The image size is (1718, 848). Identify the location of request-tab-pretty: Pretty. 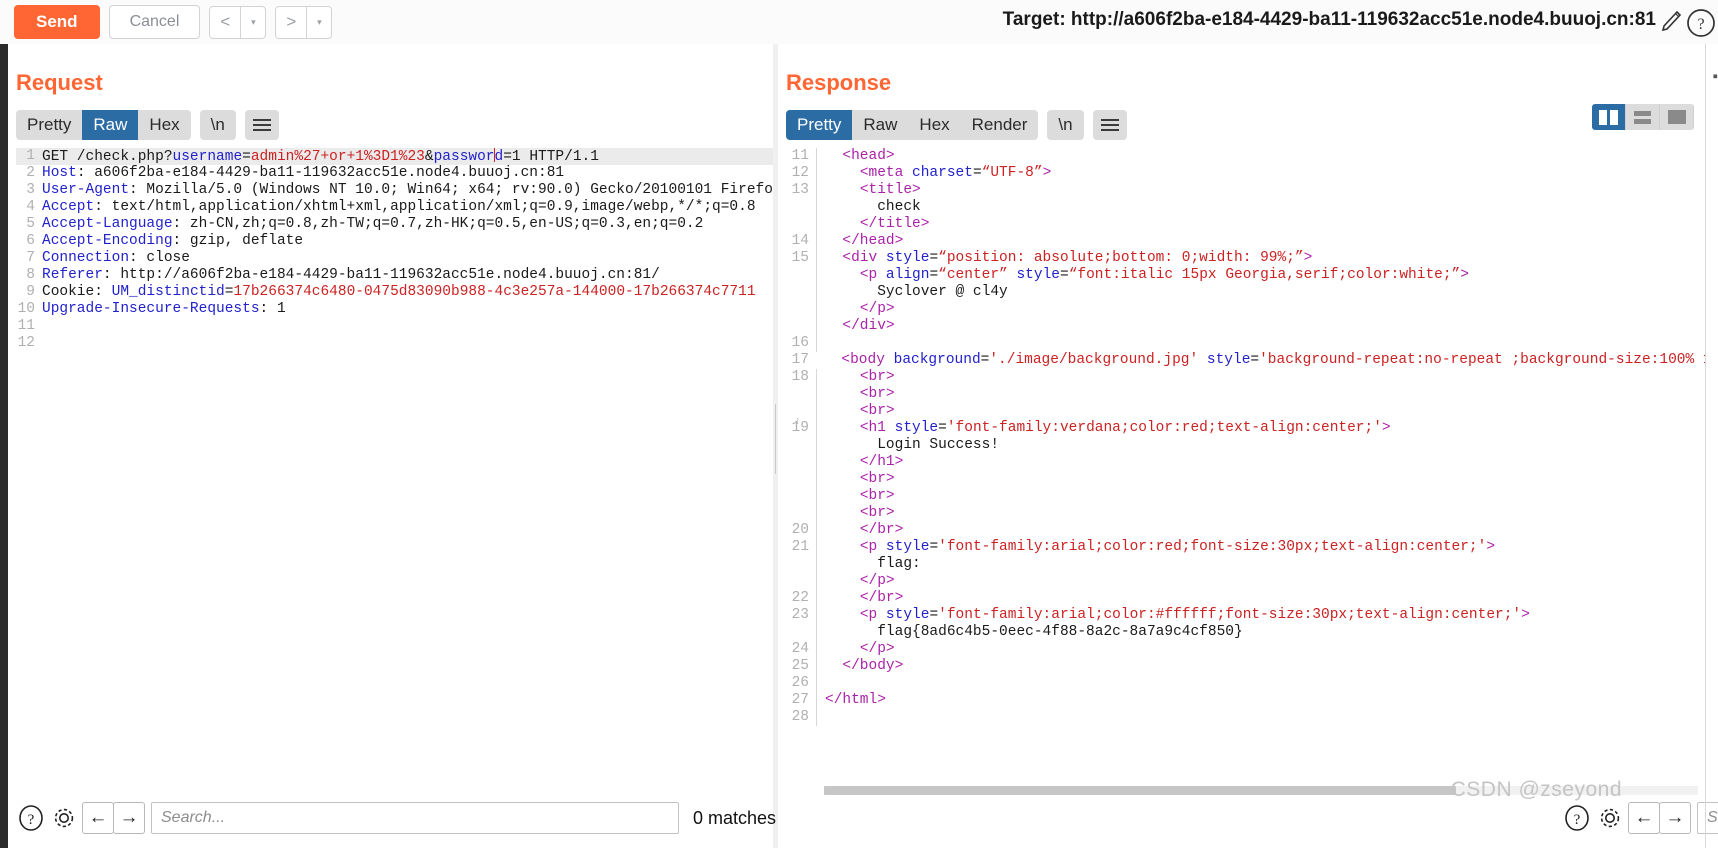
(49, 125).